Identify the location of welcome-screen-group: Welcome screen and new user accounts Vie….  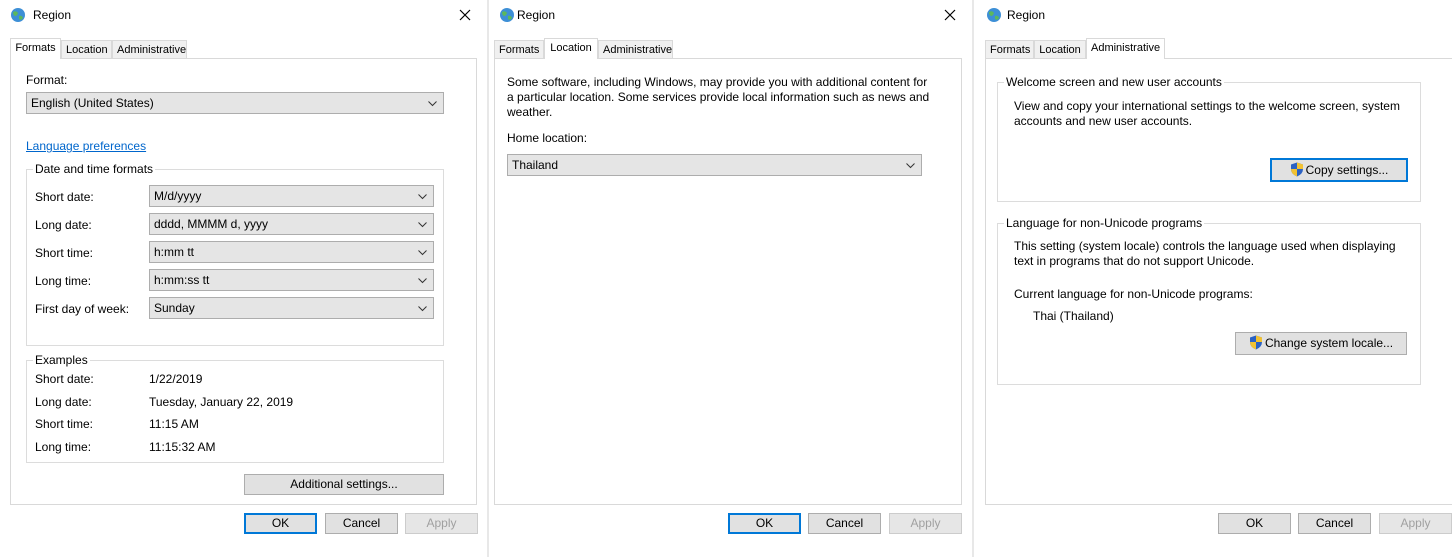
(1209, 138).